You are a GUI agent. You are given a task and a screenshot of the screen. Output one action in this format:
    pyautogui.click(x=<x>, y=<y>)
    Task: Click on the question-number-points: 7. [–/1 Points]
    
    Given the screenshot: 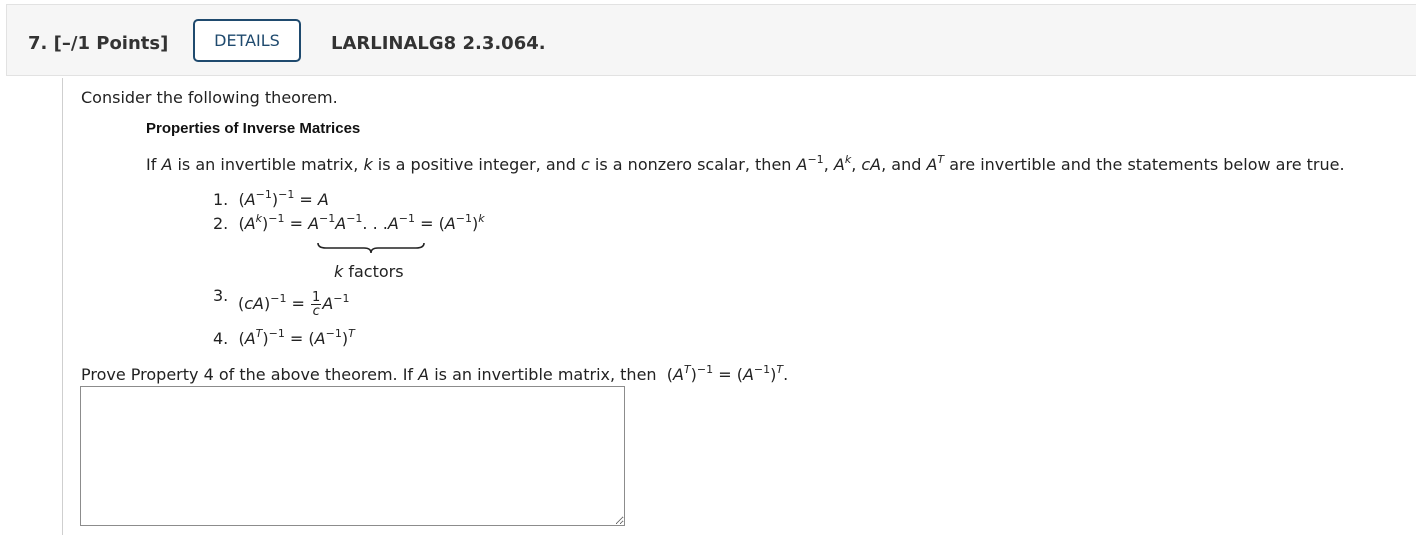 What is the action you would take?
    pyautogui.click(x=98, y=43)
    